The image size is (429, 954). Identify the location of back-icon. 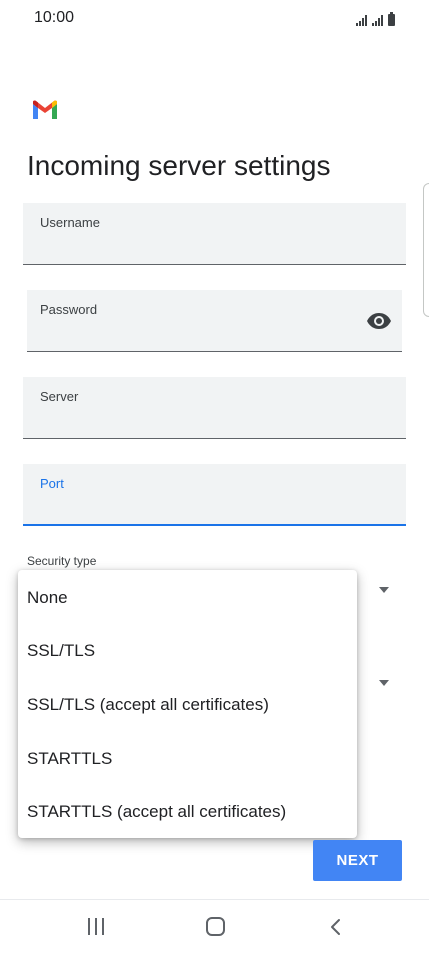
(336, 927).